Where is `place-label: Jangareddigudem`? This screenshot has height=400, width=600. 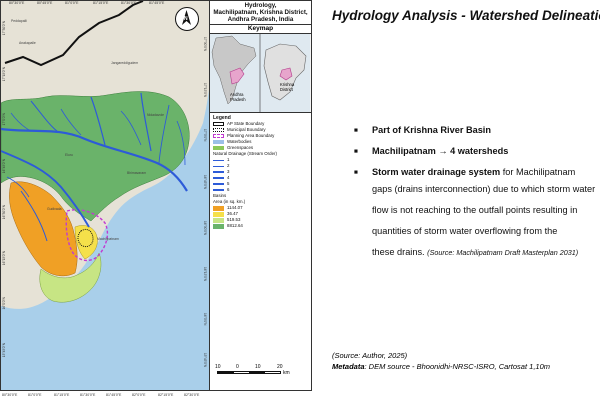
place-label: Jangareddigudem is located at coordinates (125, 63).